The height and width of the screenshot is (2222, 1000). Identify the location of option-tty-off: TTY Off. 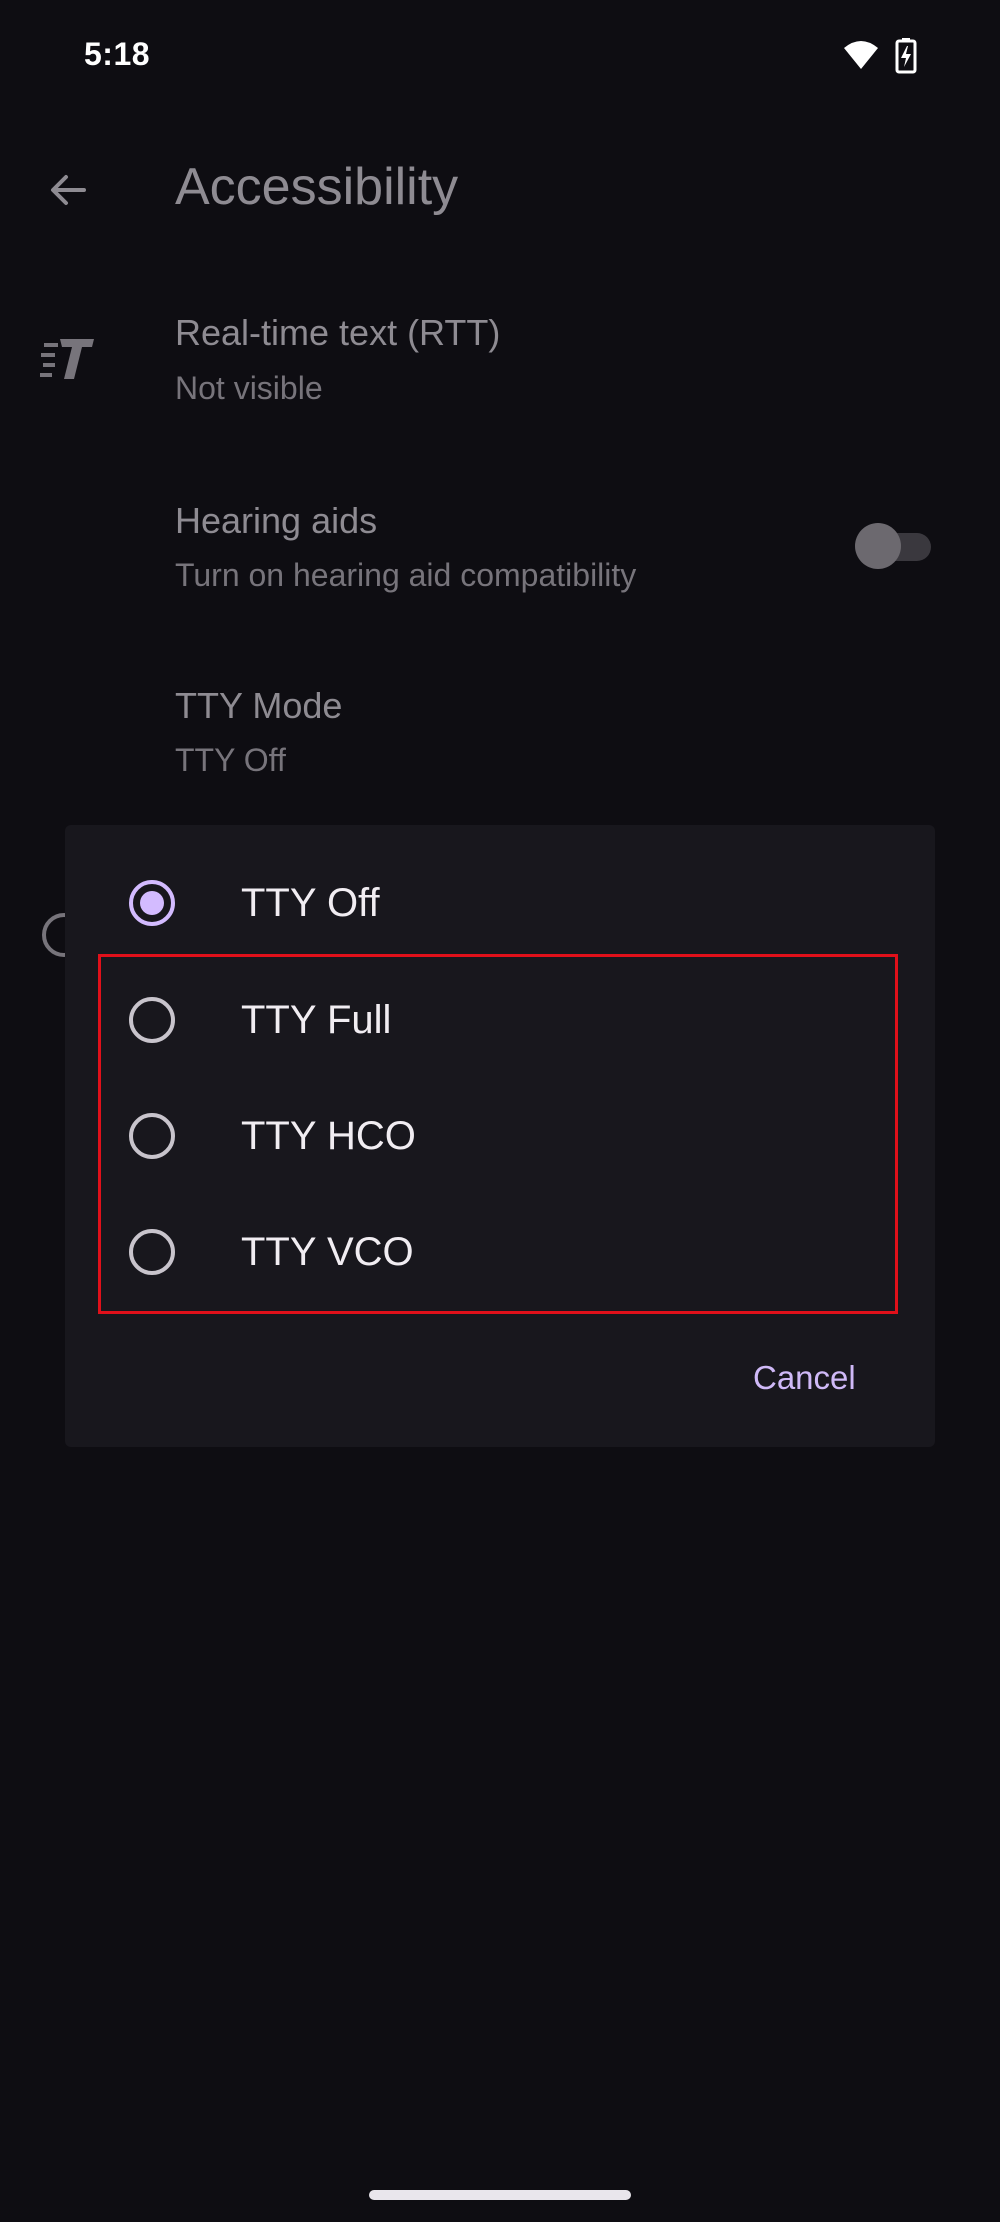
(500, 903).